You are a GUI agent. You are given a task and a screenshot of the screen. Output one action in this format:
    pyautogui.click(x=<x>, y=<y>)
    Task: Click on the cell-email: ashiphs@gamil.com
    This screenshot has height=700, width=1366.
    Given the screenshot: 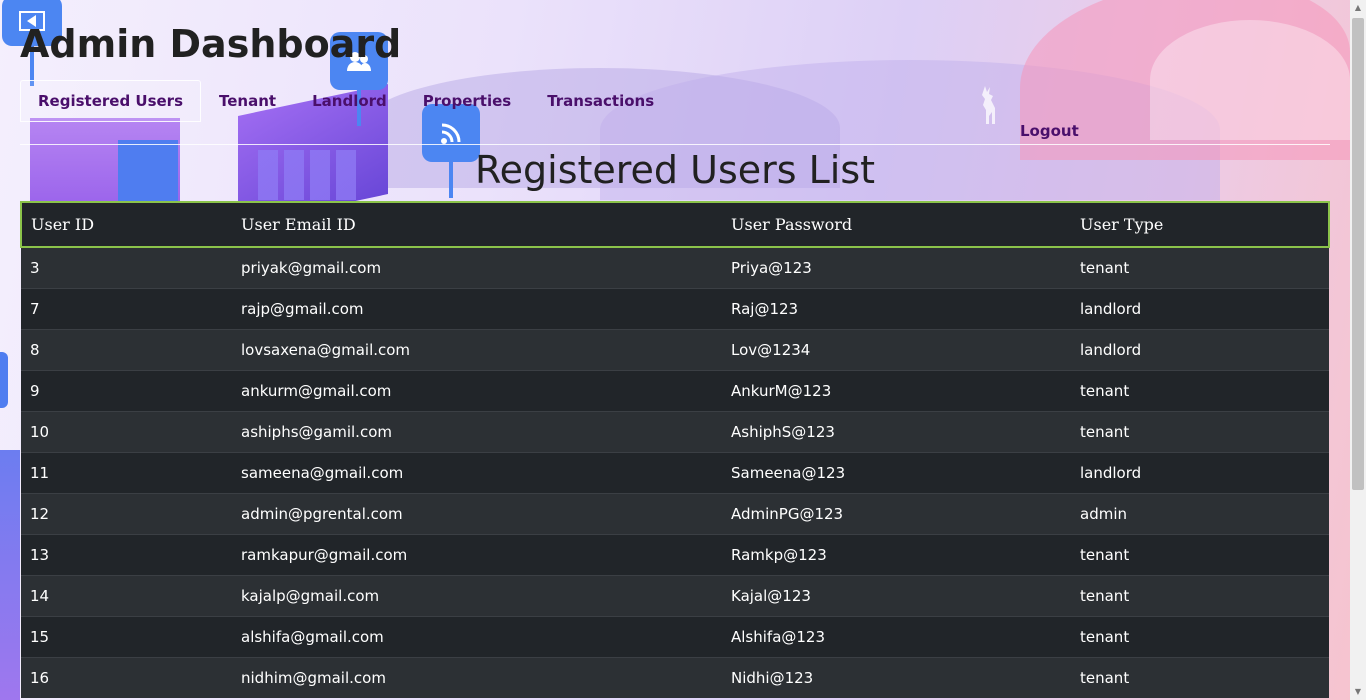 What is the action you would take?
    pyautogui.click(x=477, y=432)
    